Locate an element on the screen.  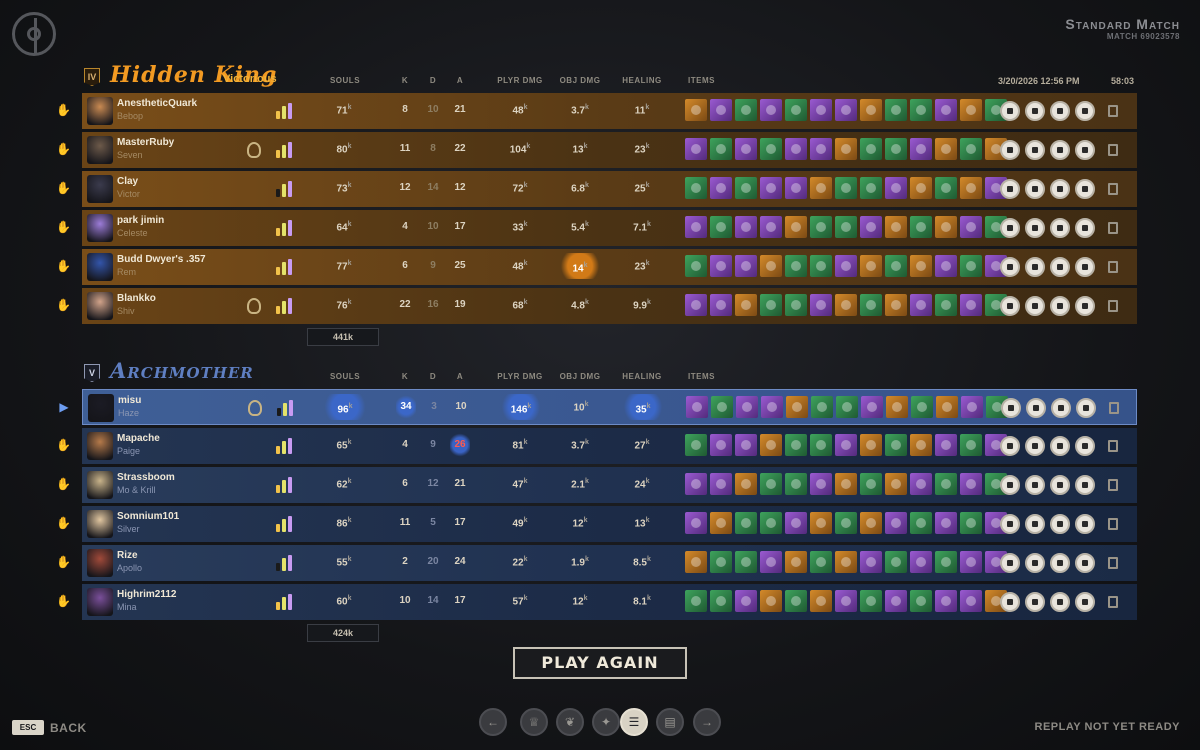
player-row: ✋ Blankko Shiv 76k 22 16 19 68k 4.8k 9.9k is located at coordinates (596, 306).